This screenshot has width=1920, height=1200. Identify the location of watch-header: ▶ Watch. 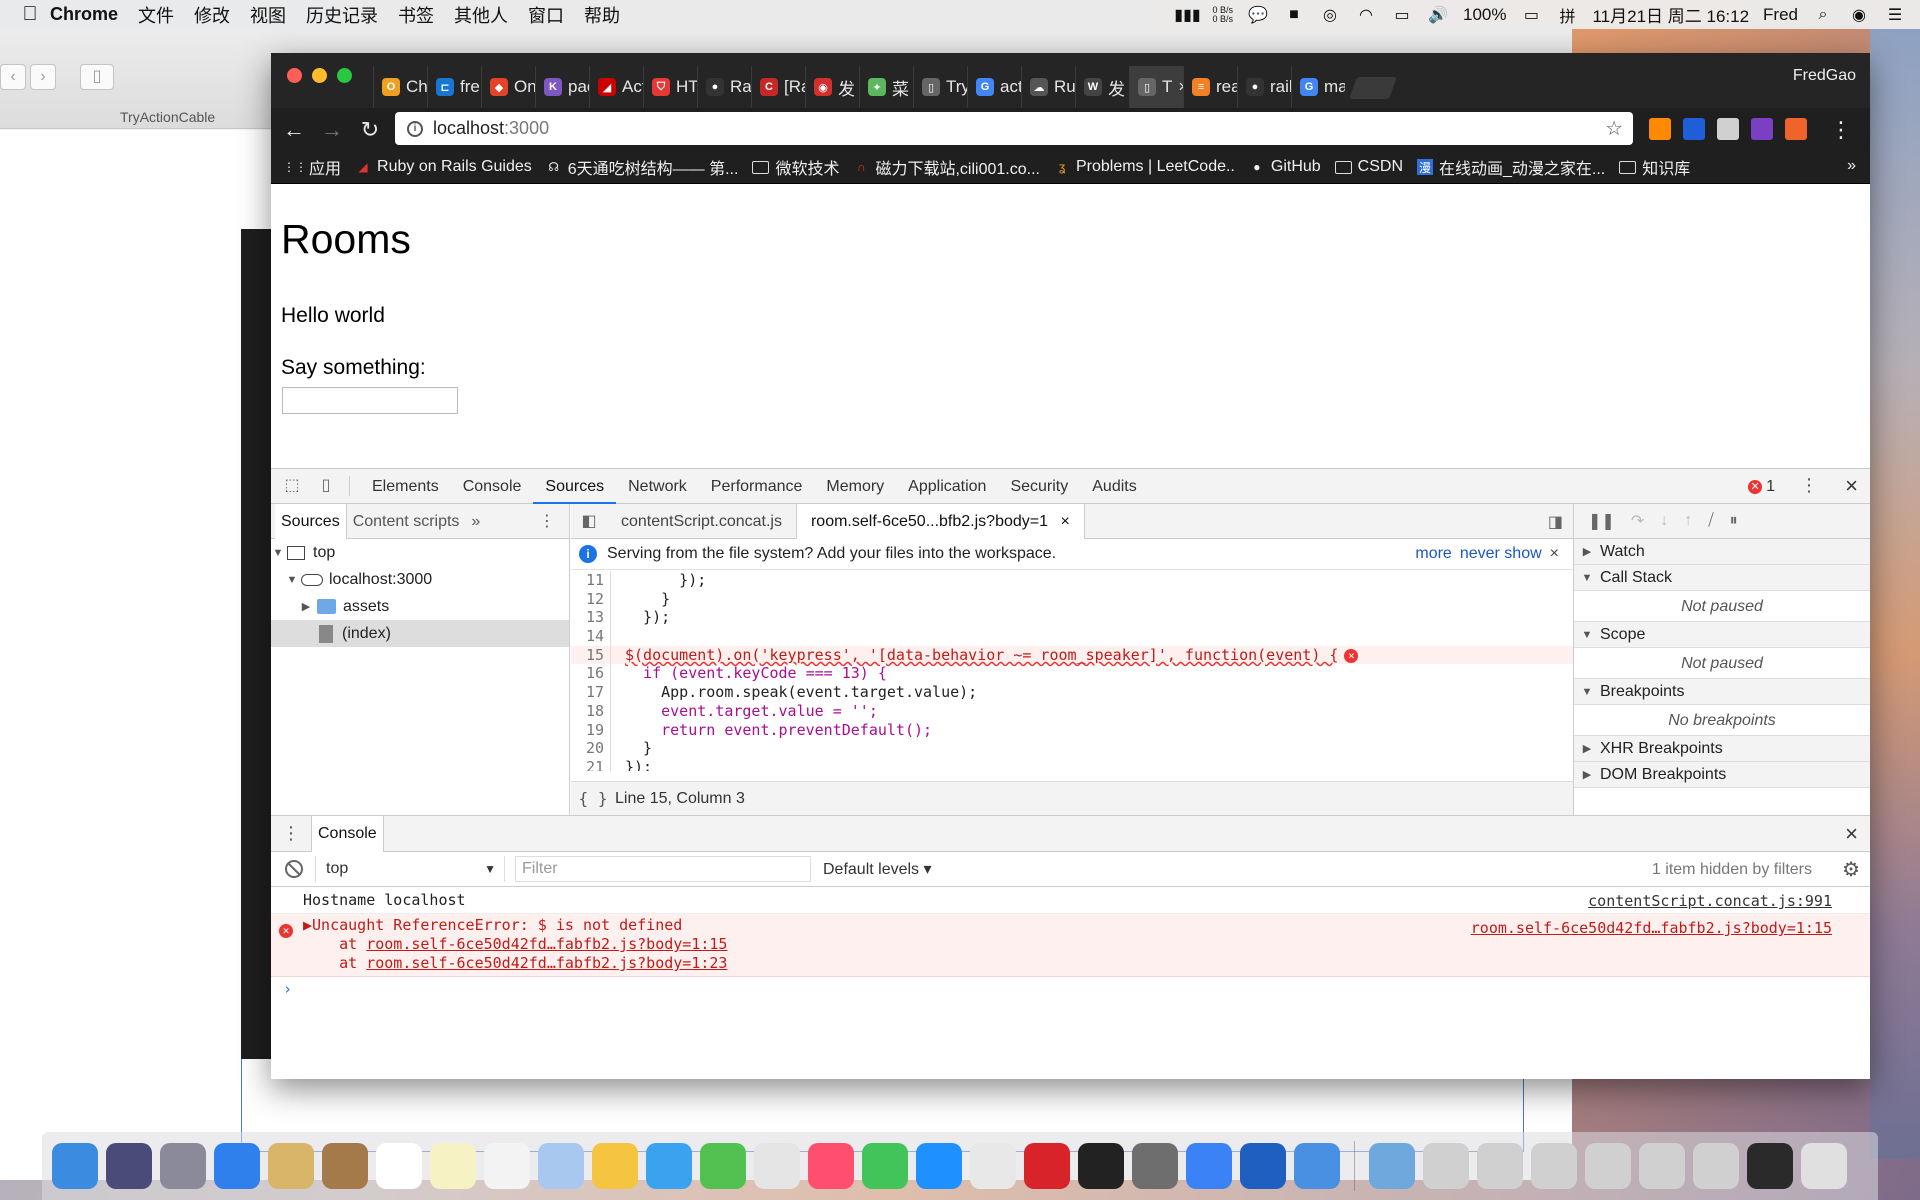
(1722, 552).